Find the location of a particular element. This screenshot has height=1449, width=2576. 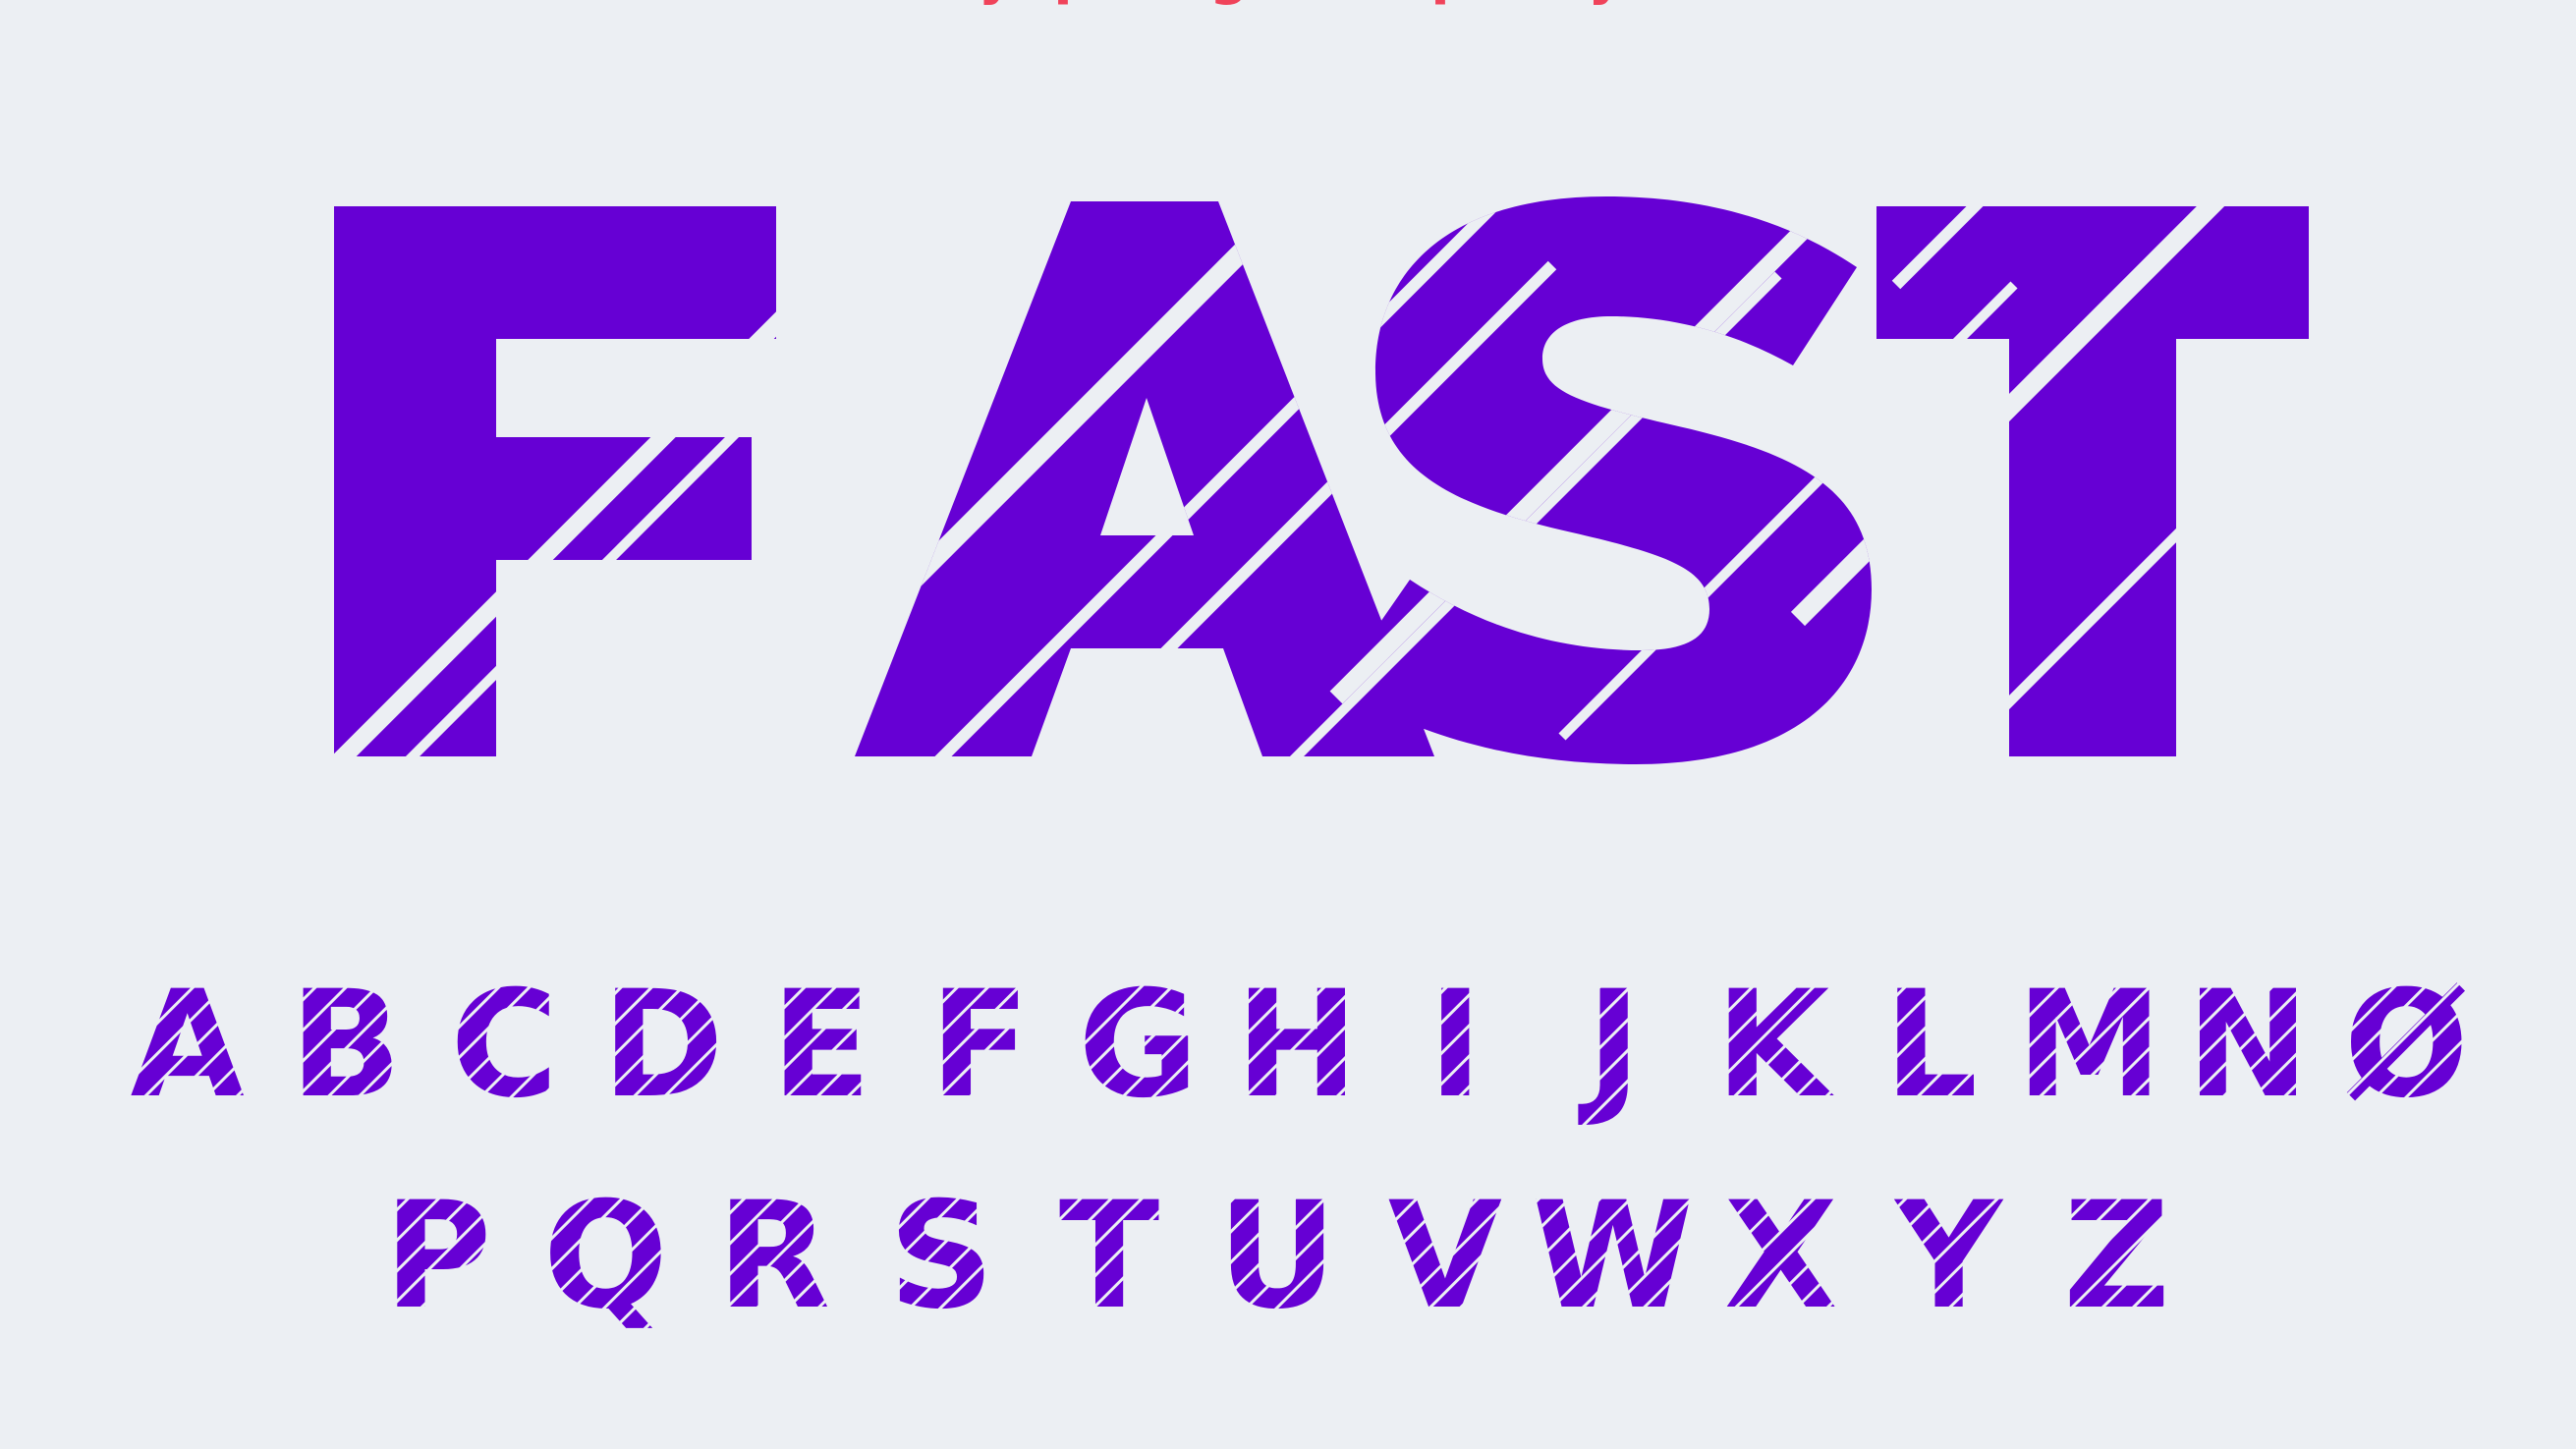

alphabet-glyph: X is located at coordinates (1781, 1256).